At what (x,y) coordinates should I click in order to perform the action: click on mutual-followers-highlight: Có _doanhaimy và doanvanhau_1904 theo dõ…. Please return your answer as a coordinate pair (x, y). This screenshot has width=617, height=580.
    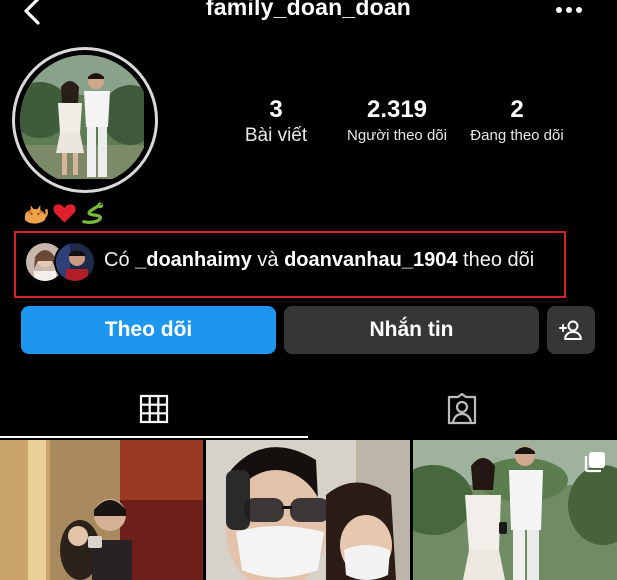
    Looking at the image, I should click on (290, 264).